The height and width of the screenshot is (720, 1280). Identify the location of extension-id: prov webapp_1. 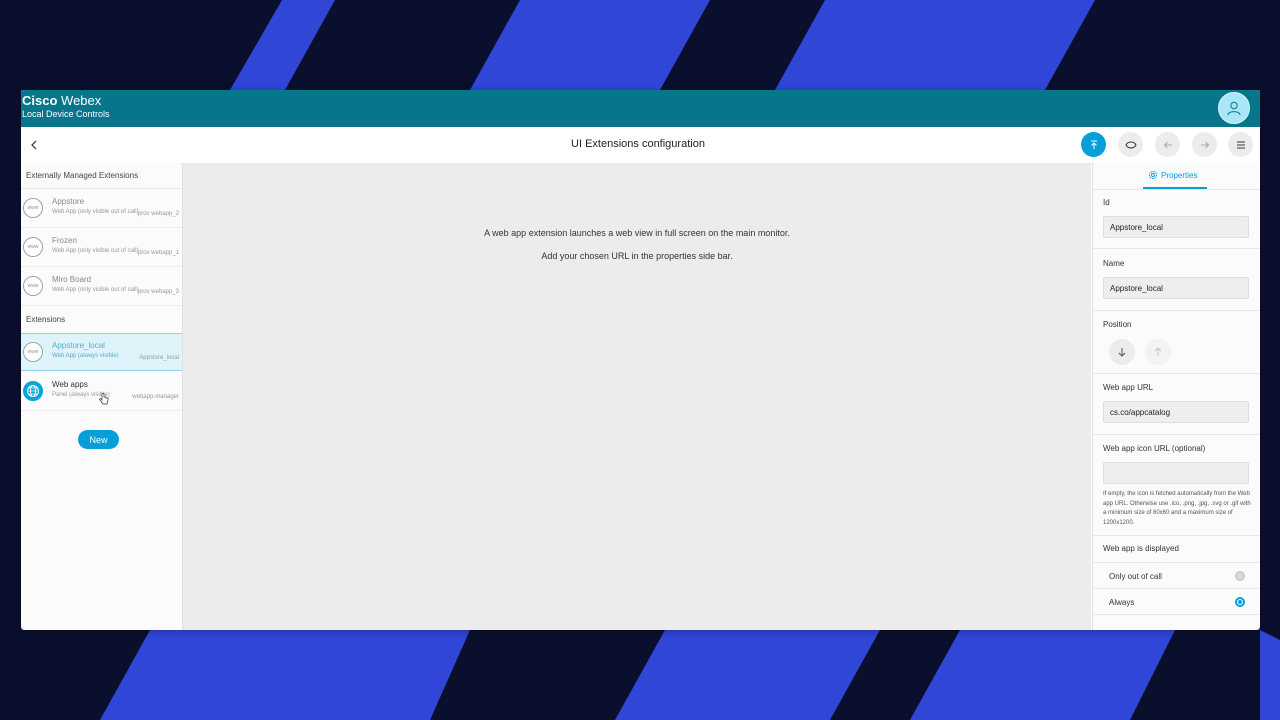
(158, 253).